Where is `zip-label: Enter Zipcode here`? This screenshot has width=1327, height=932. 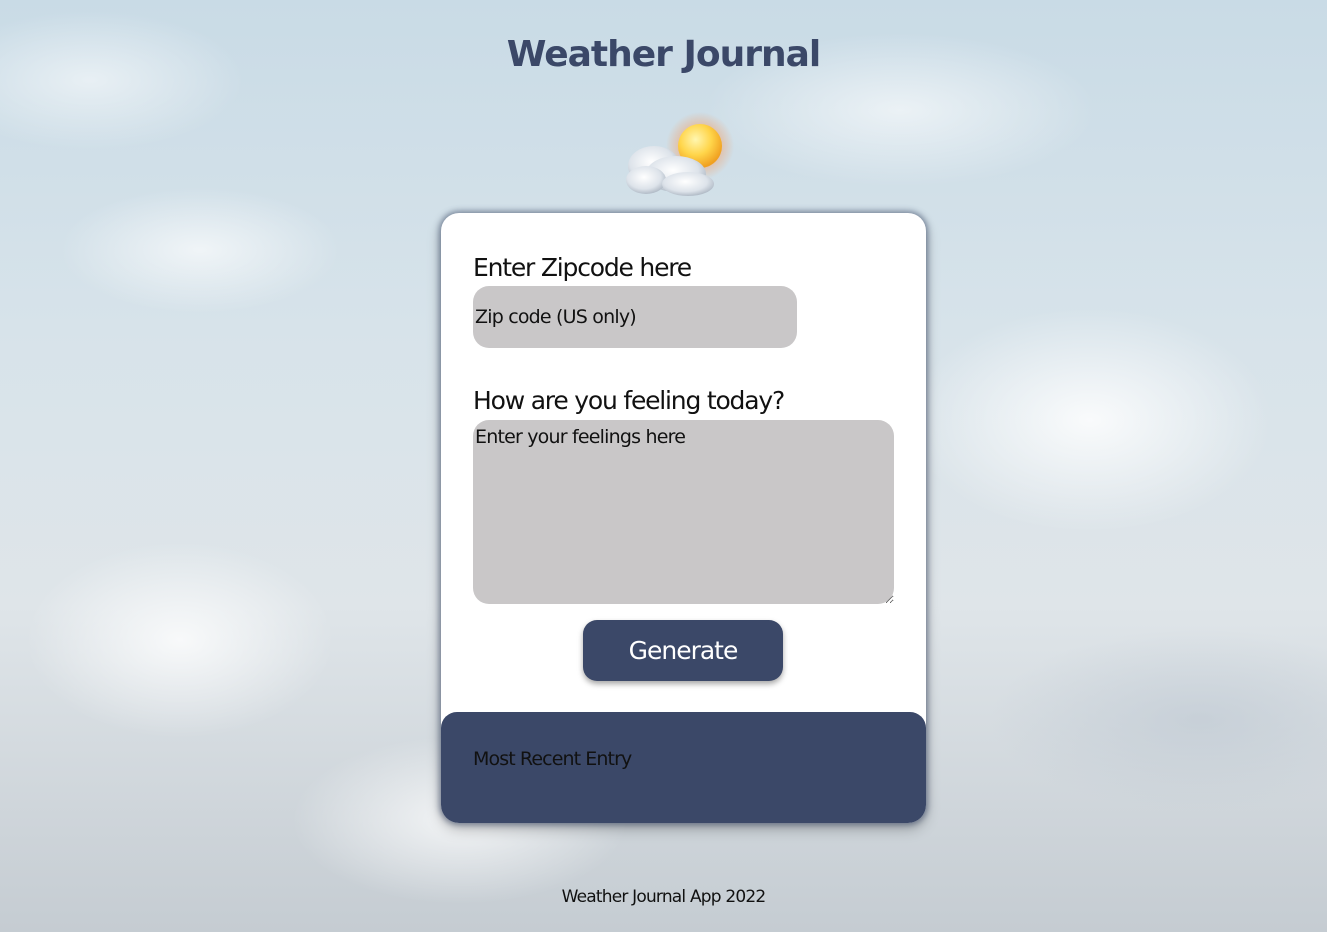
zip-label: Enter Zipcode here is located at coordinates (582, 267).